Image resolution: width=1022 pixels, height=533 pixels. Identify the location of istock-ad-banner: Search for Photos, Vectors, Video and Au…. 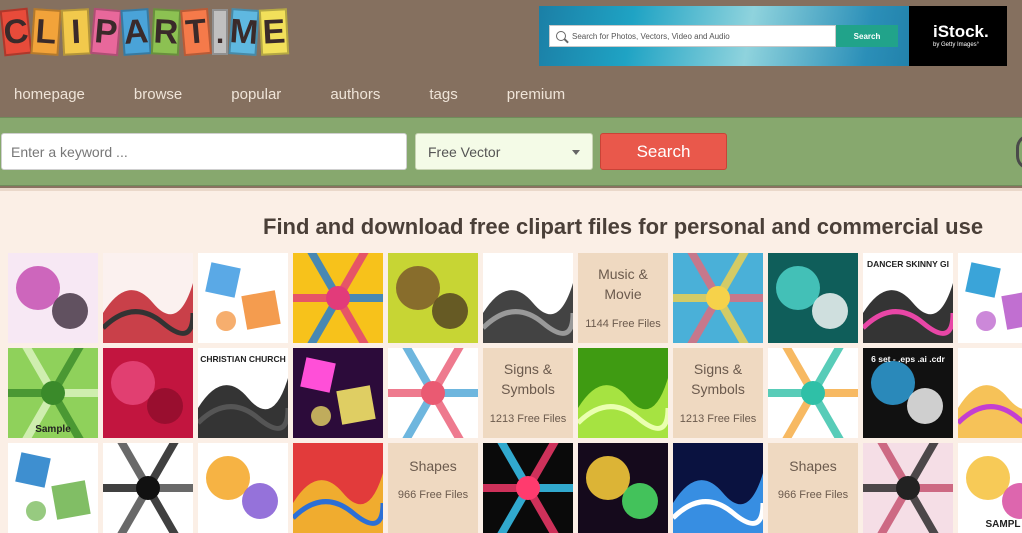
(773, 36).